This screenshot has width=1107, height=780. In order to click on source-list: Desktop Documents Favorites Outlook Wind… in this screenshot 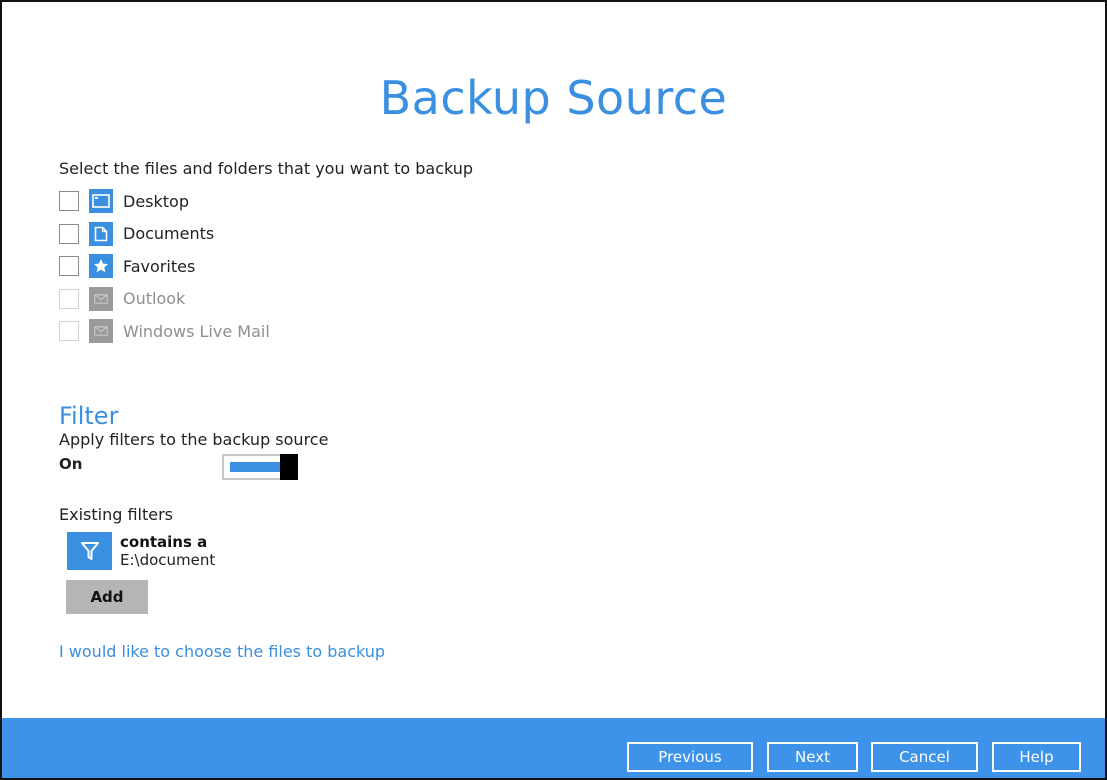, I will do `click(164, 266)`.